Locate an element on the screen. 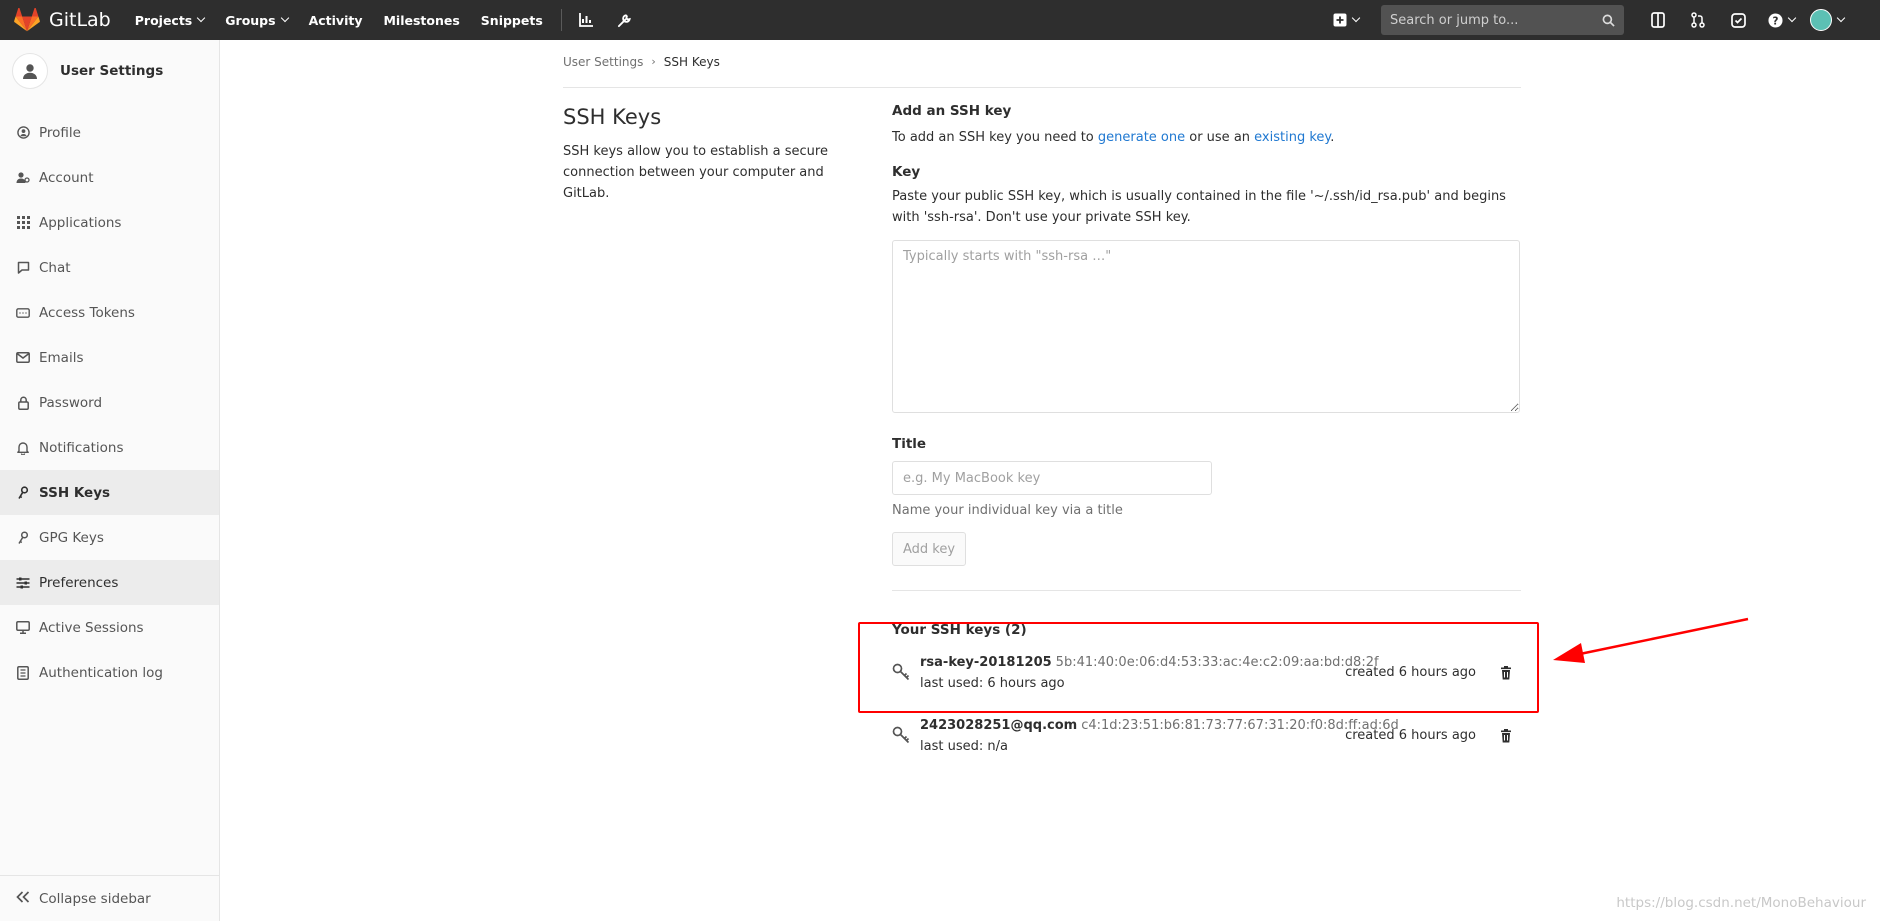 This screenshot has height=921, width=1880. intro-text: . is located at coordinates (1332, 137).